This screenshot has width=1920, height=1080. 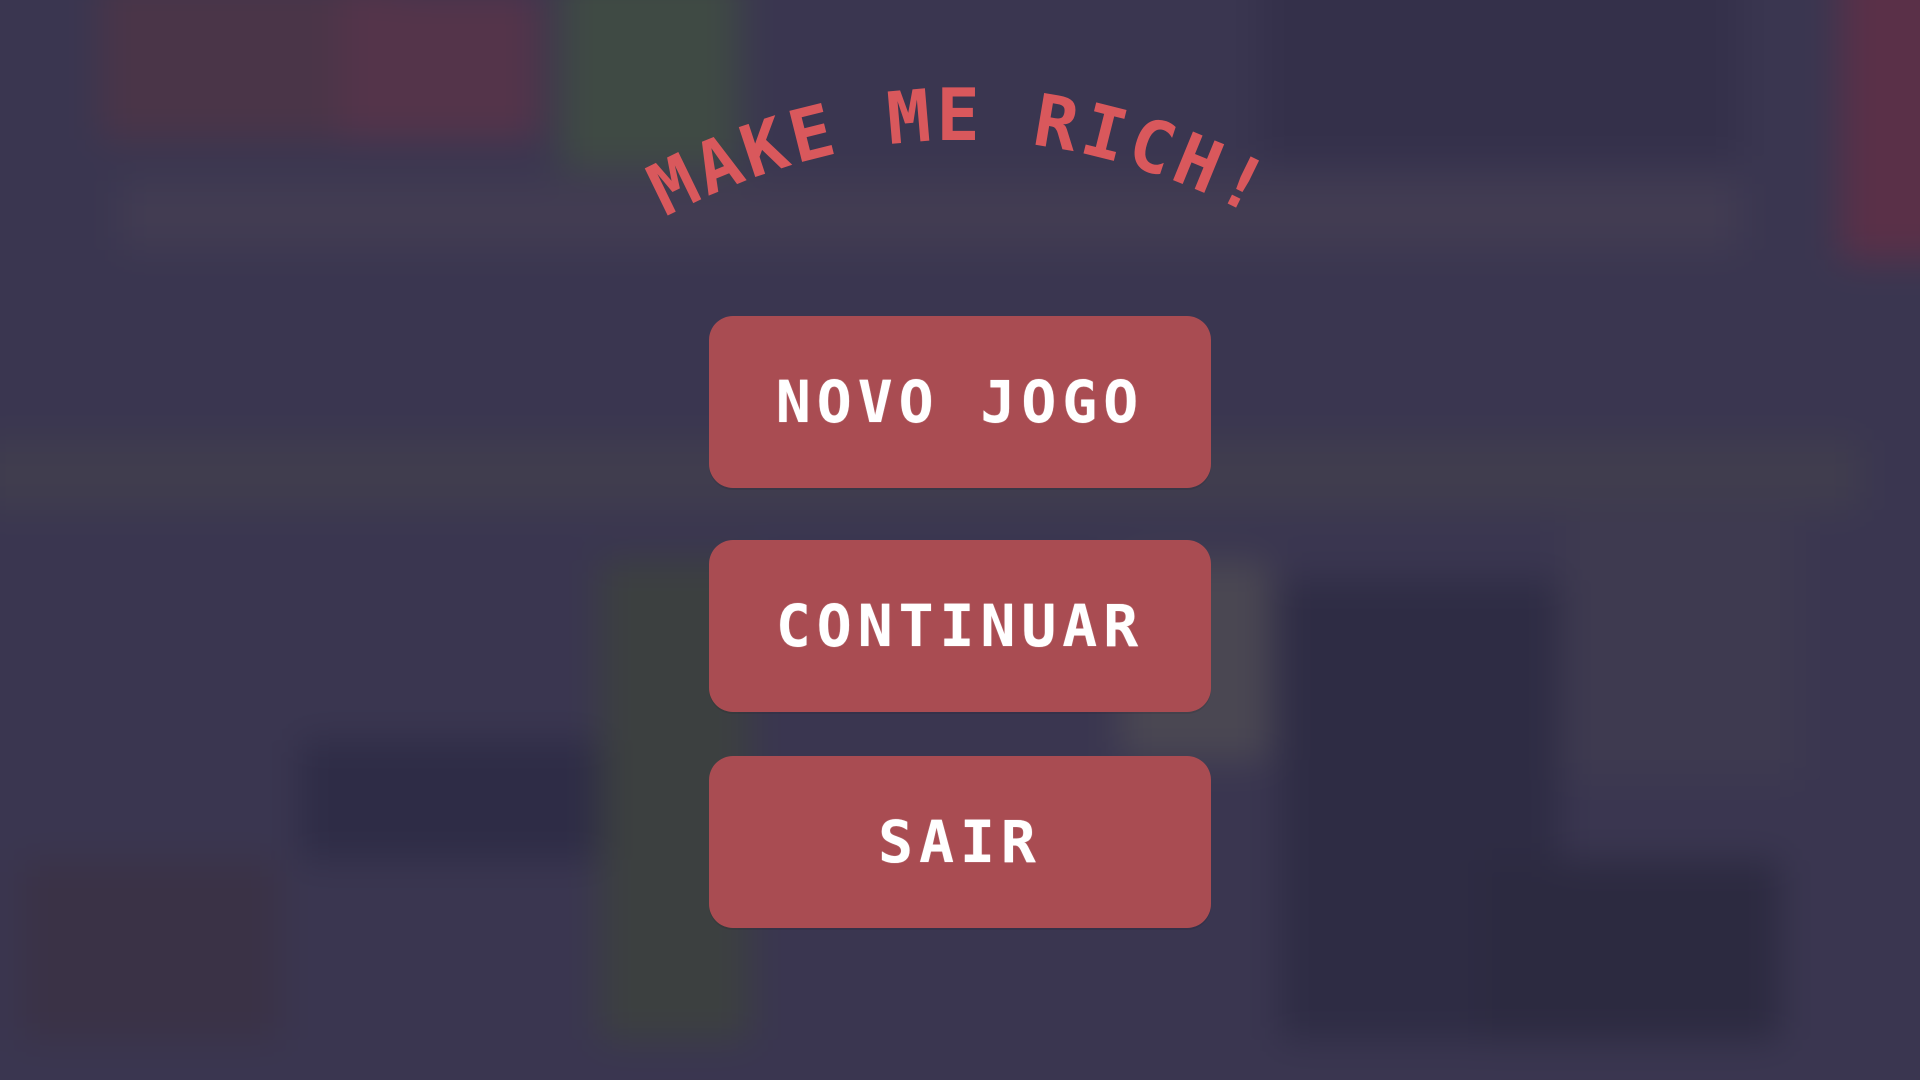 I want to click on new-game-label: NOVO JOGO, so click(x=960, y=402).